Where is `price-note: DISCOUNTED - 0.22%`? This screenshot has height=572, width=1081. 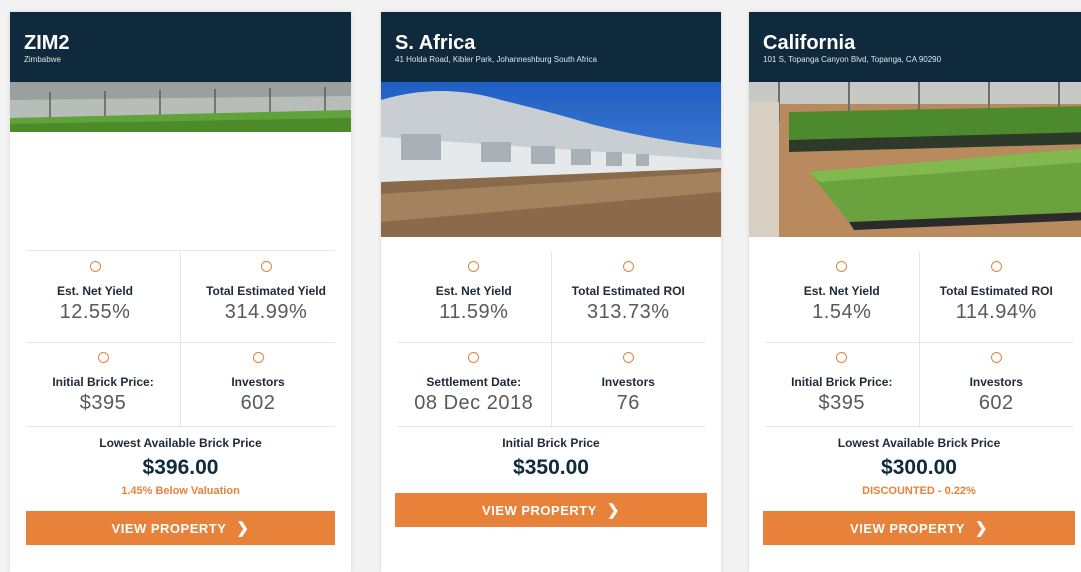
price-note: DISCOUNTED - 0.22% is located at coordinates (919, 491).